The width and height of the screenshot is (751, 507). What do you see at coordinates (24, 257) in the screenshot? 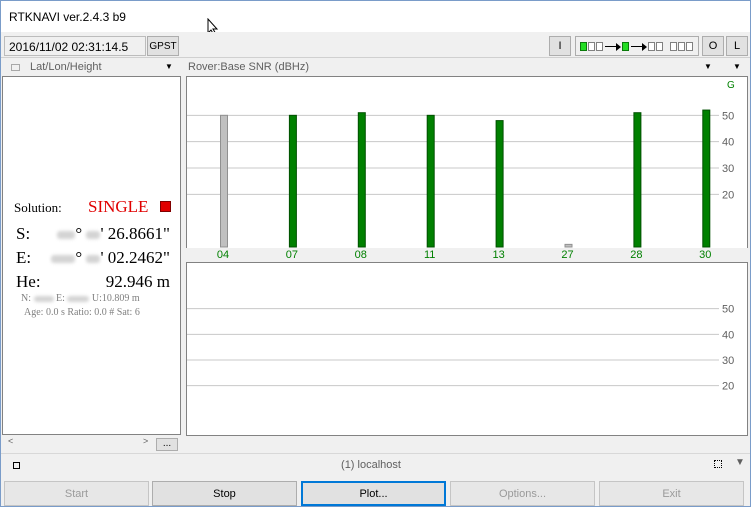
I see `longitude-label: E:` at bounding box center [24, 257].